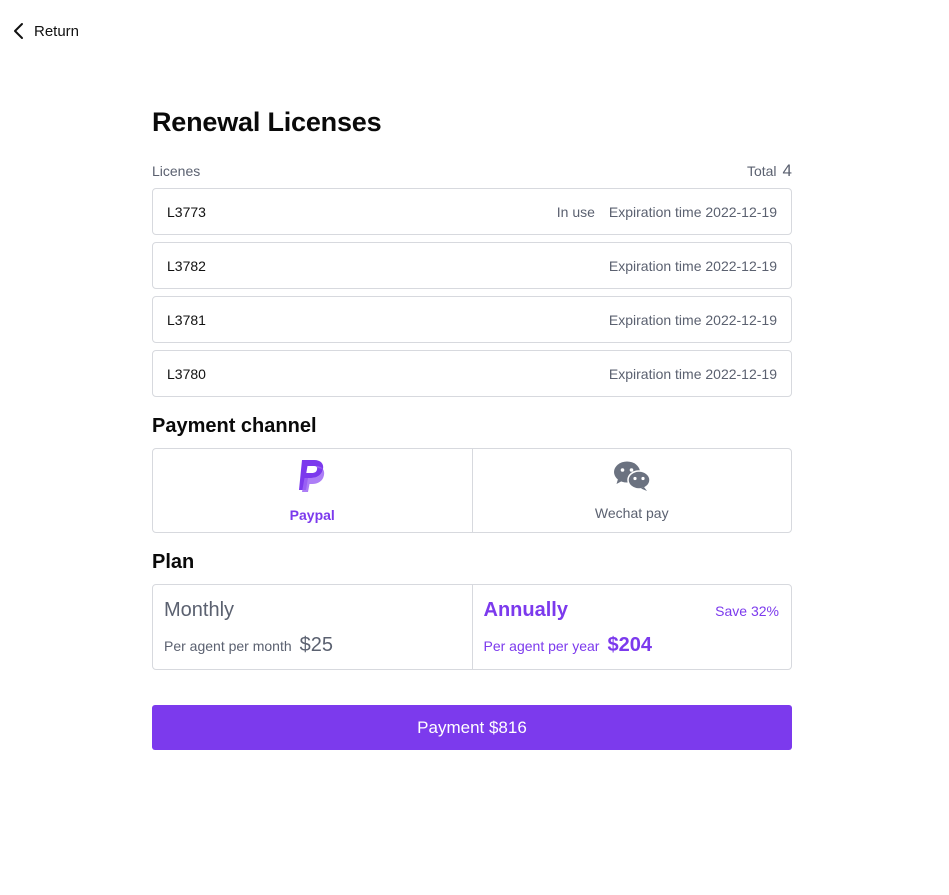  Describe the element at coordinates (312, 515) in the screenshot. I see `payment-option-label: Paypal` at that location.